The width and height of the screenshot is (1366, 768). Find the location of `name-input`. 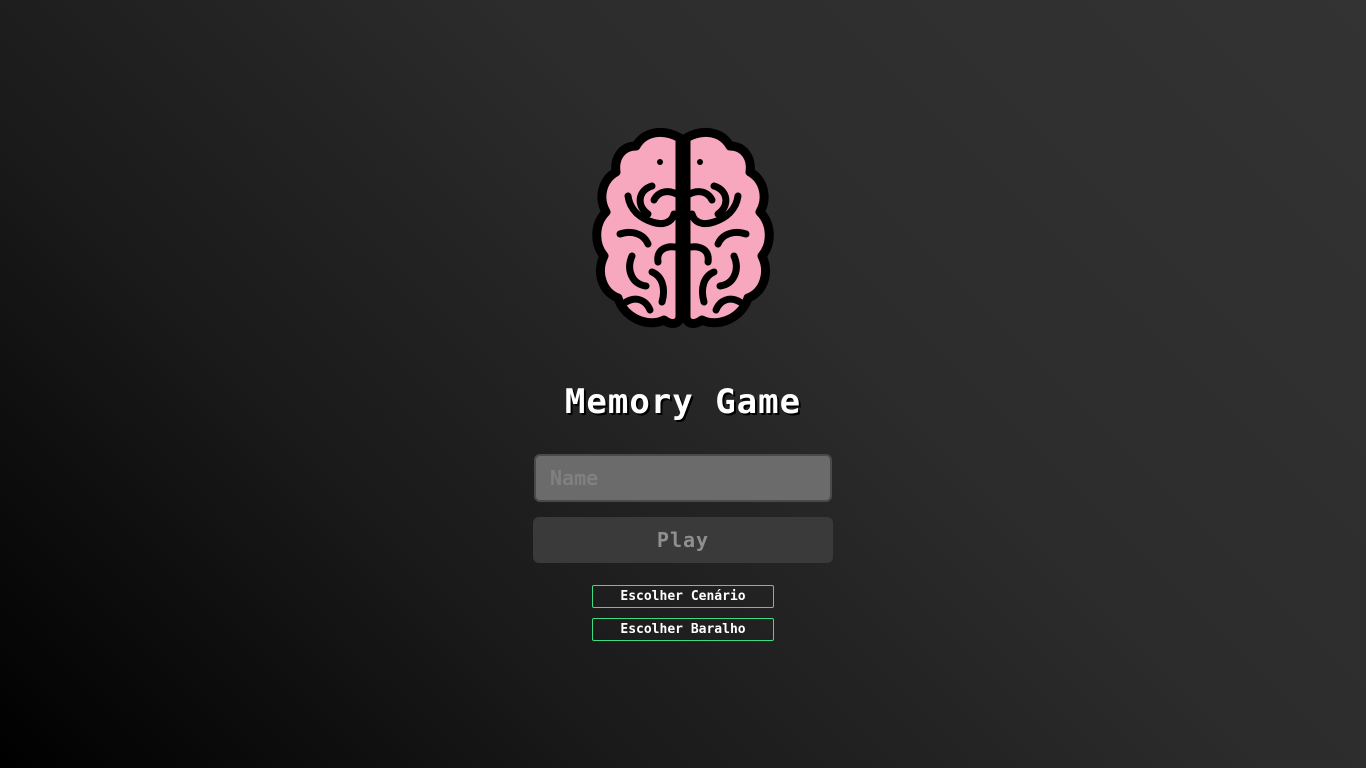

name-input is located at coordinates (683, 478).